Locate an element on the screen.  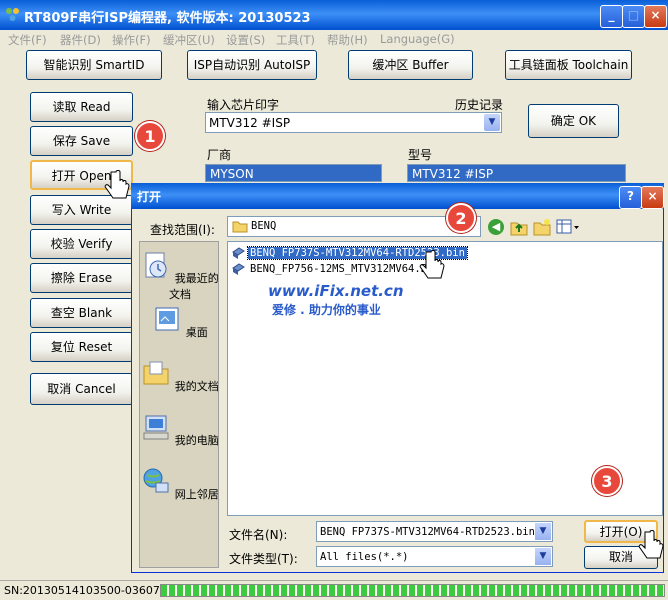
menu-help: 帮助(H) is located at coordinates (347, 40).